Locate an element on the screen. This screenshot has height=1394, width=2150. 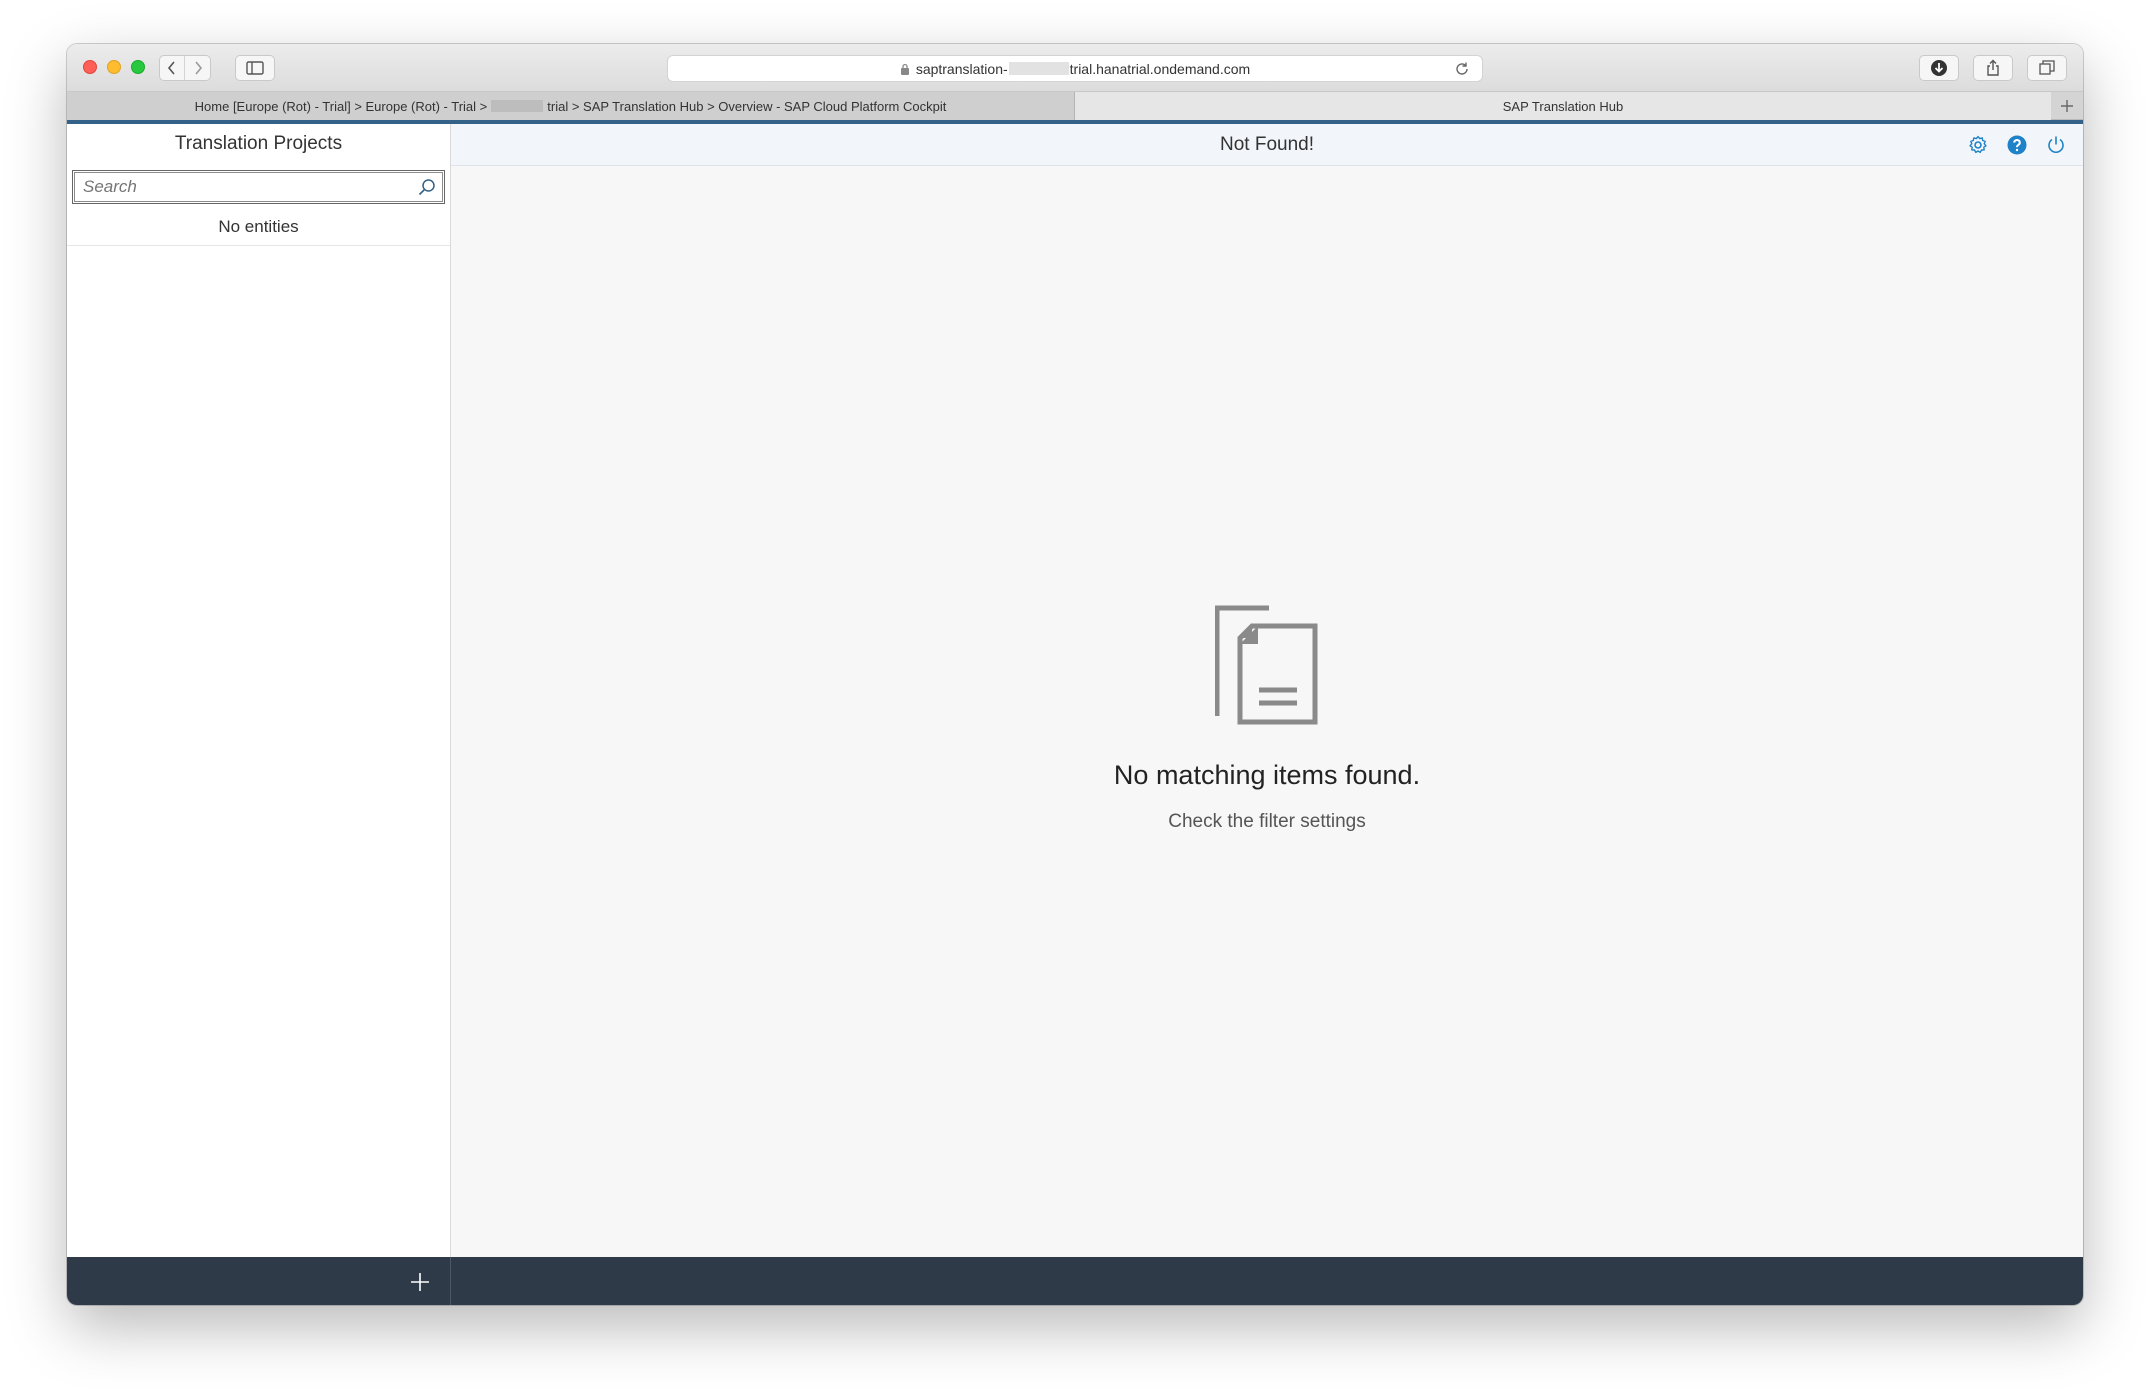
share-button is located at coordinates (1993, 68).